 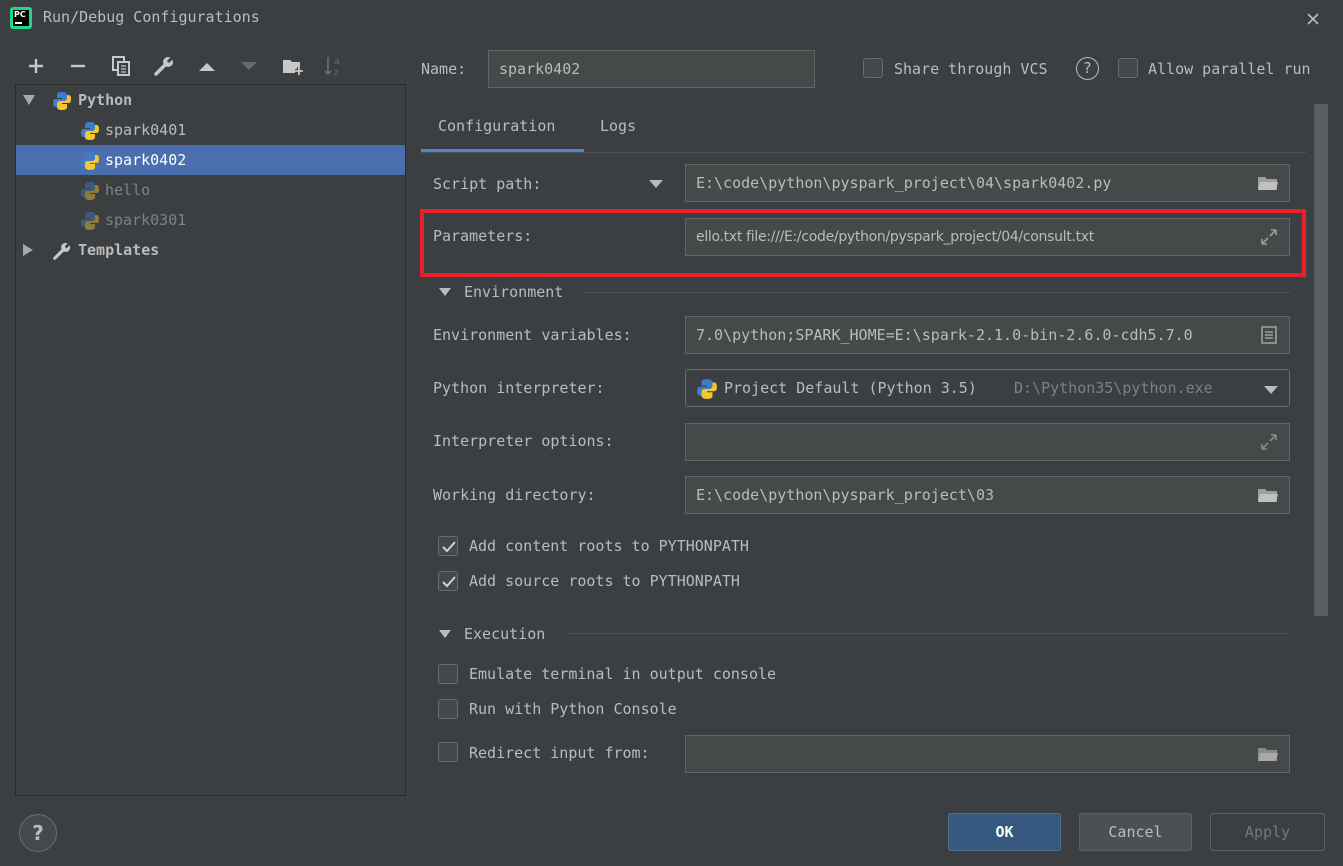 I want to click on cancel-button: Cancel, so click(x=1135, y=832).